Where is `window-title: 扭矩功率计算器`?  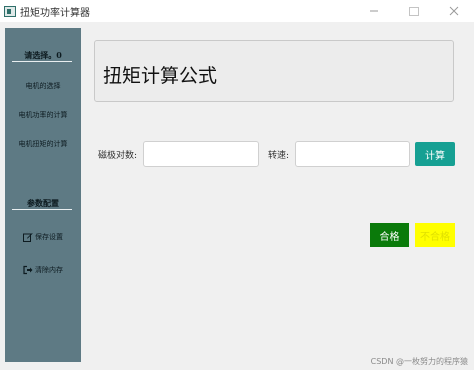 window-title: 扭矩功率计算器 is located at coordinates (55, 13).